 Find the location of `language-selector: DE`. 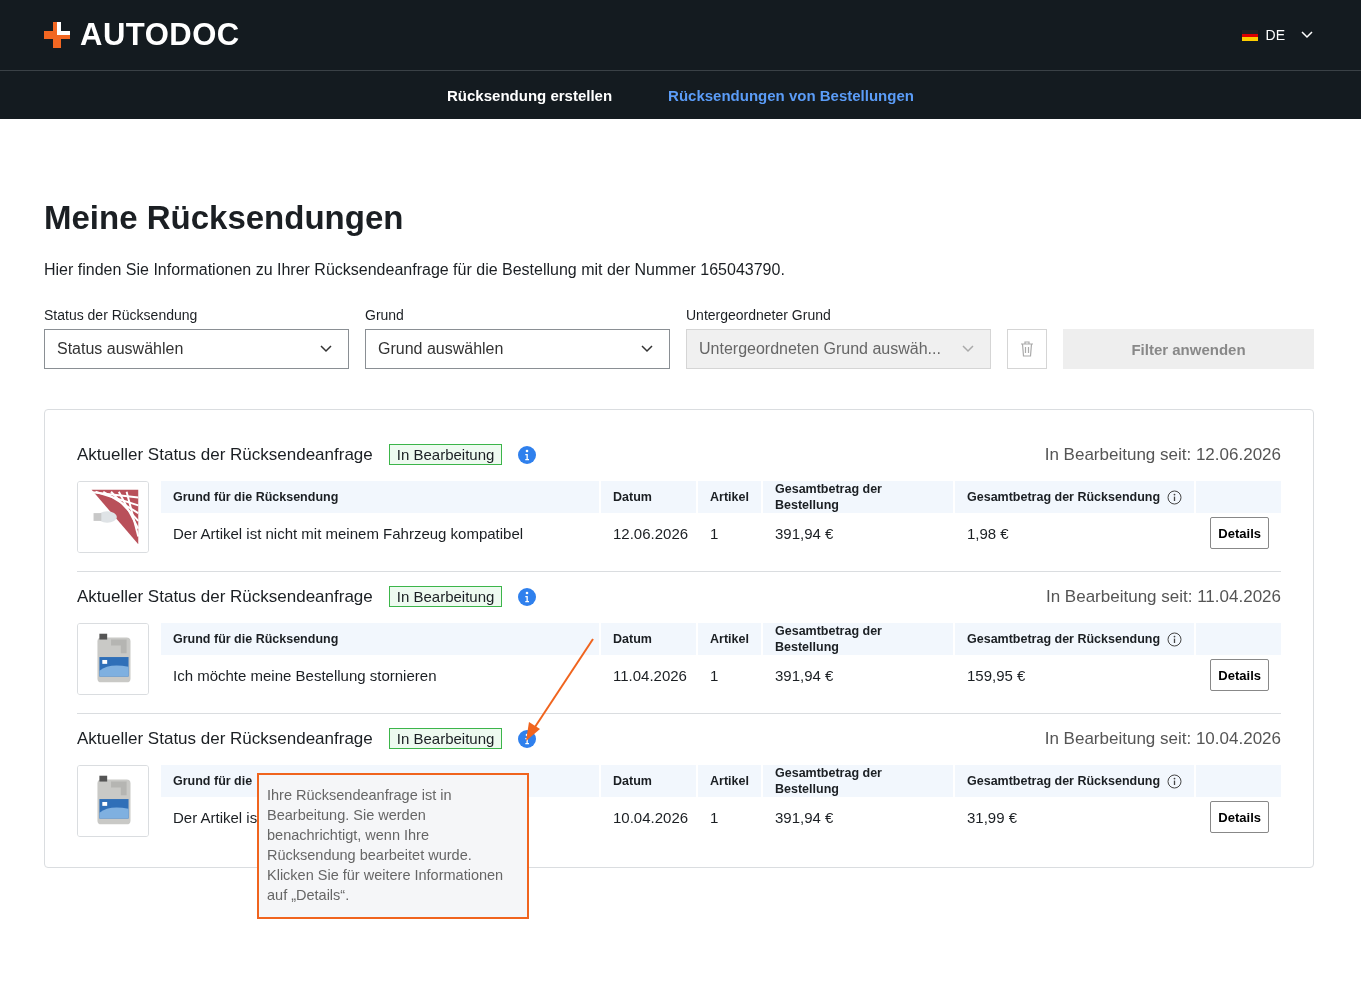

language-selector: DE is located at coordinates (1277, 35).